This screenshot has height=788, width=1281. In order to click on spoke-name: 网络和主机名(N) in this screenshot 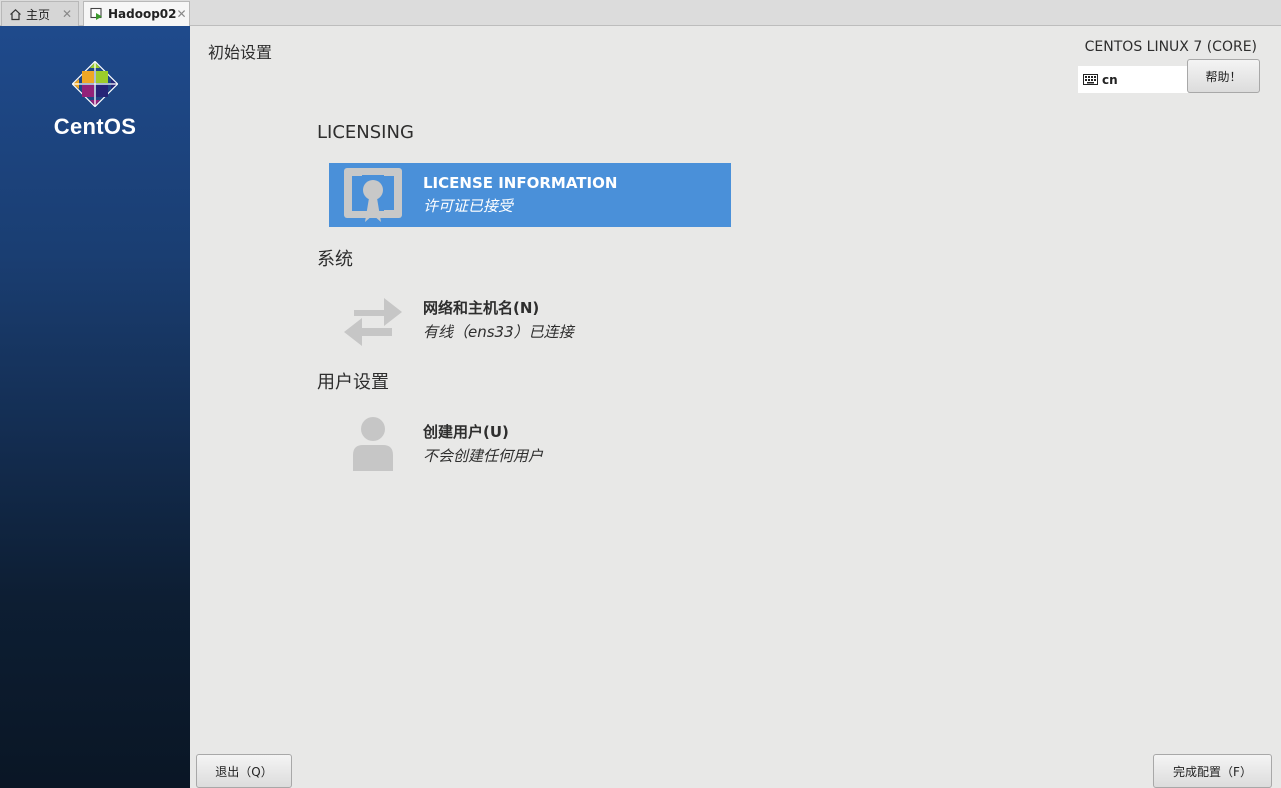, I will do `click(481, 307)`.